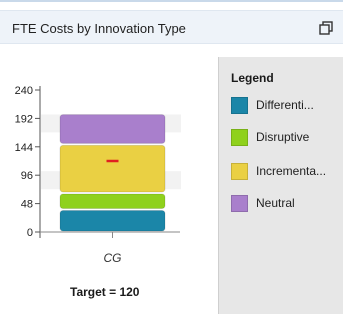 The image size is (343, 319). I want to click on y-tick-label: 0, so click(30, 233).